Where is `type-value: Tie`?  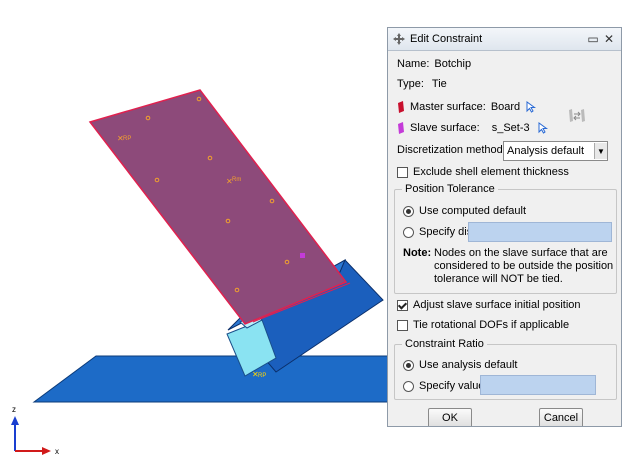 type-value: Tie is located at coordinates (439, 84).